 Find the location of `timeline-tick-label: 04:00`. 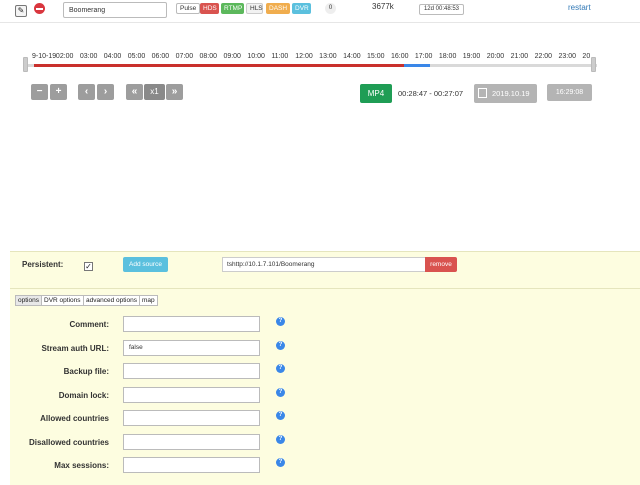

timeline-tick-label: 04:00 is located at coordinates (112, 56).